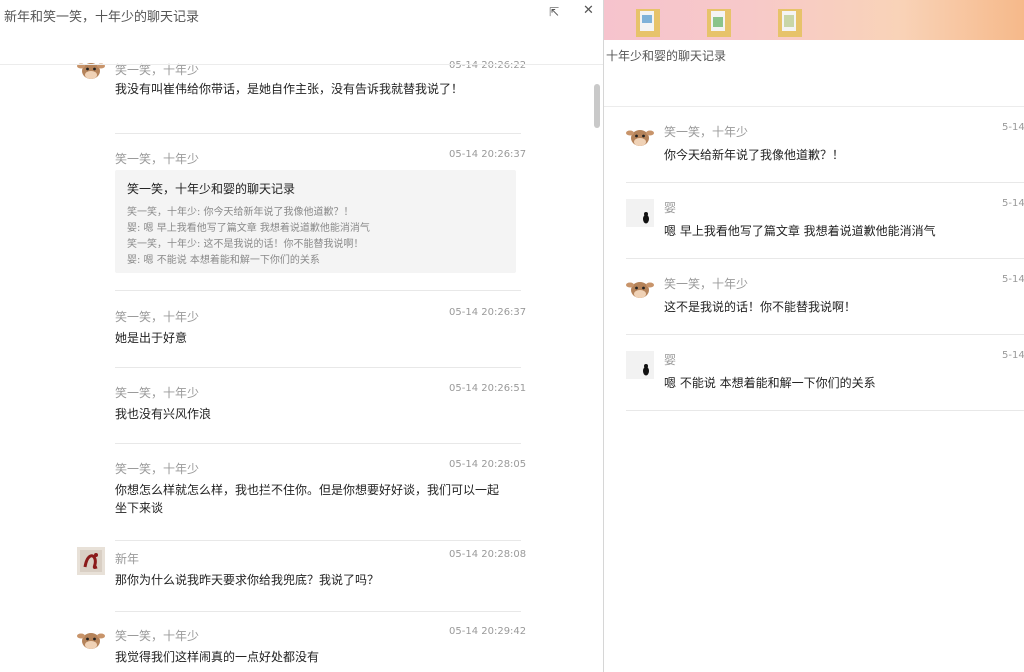  Describe the element at coordinates (800, 231) in the screenshot. I see `message-text: 嗯 早上我看他写了篇文章 我想着说道歉他能消消气` at that location.